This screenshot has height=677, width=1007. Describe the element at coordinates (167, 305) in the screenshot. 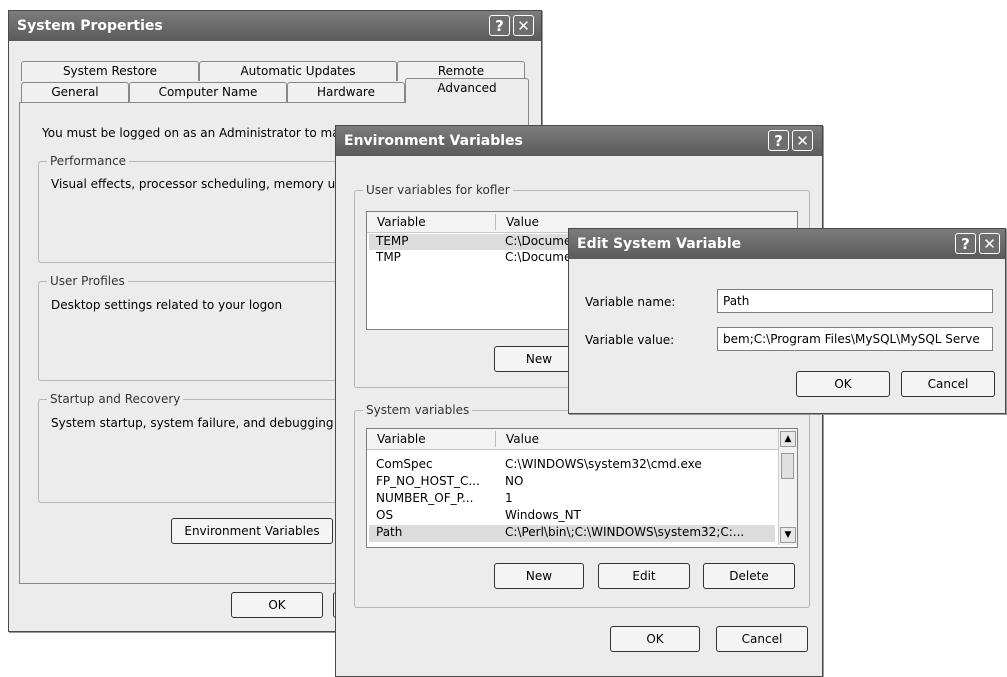

I see `user-profiles-text: Desktop settings related to your logon` at that location.